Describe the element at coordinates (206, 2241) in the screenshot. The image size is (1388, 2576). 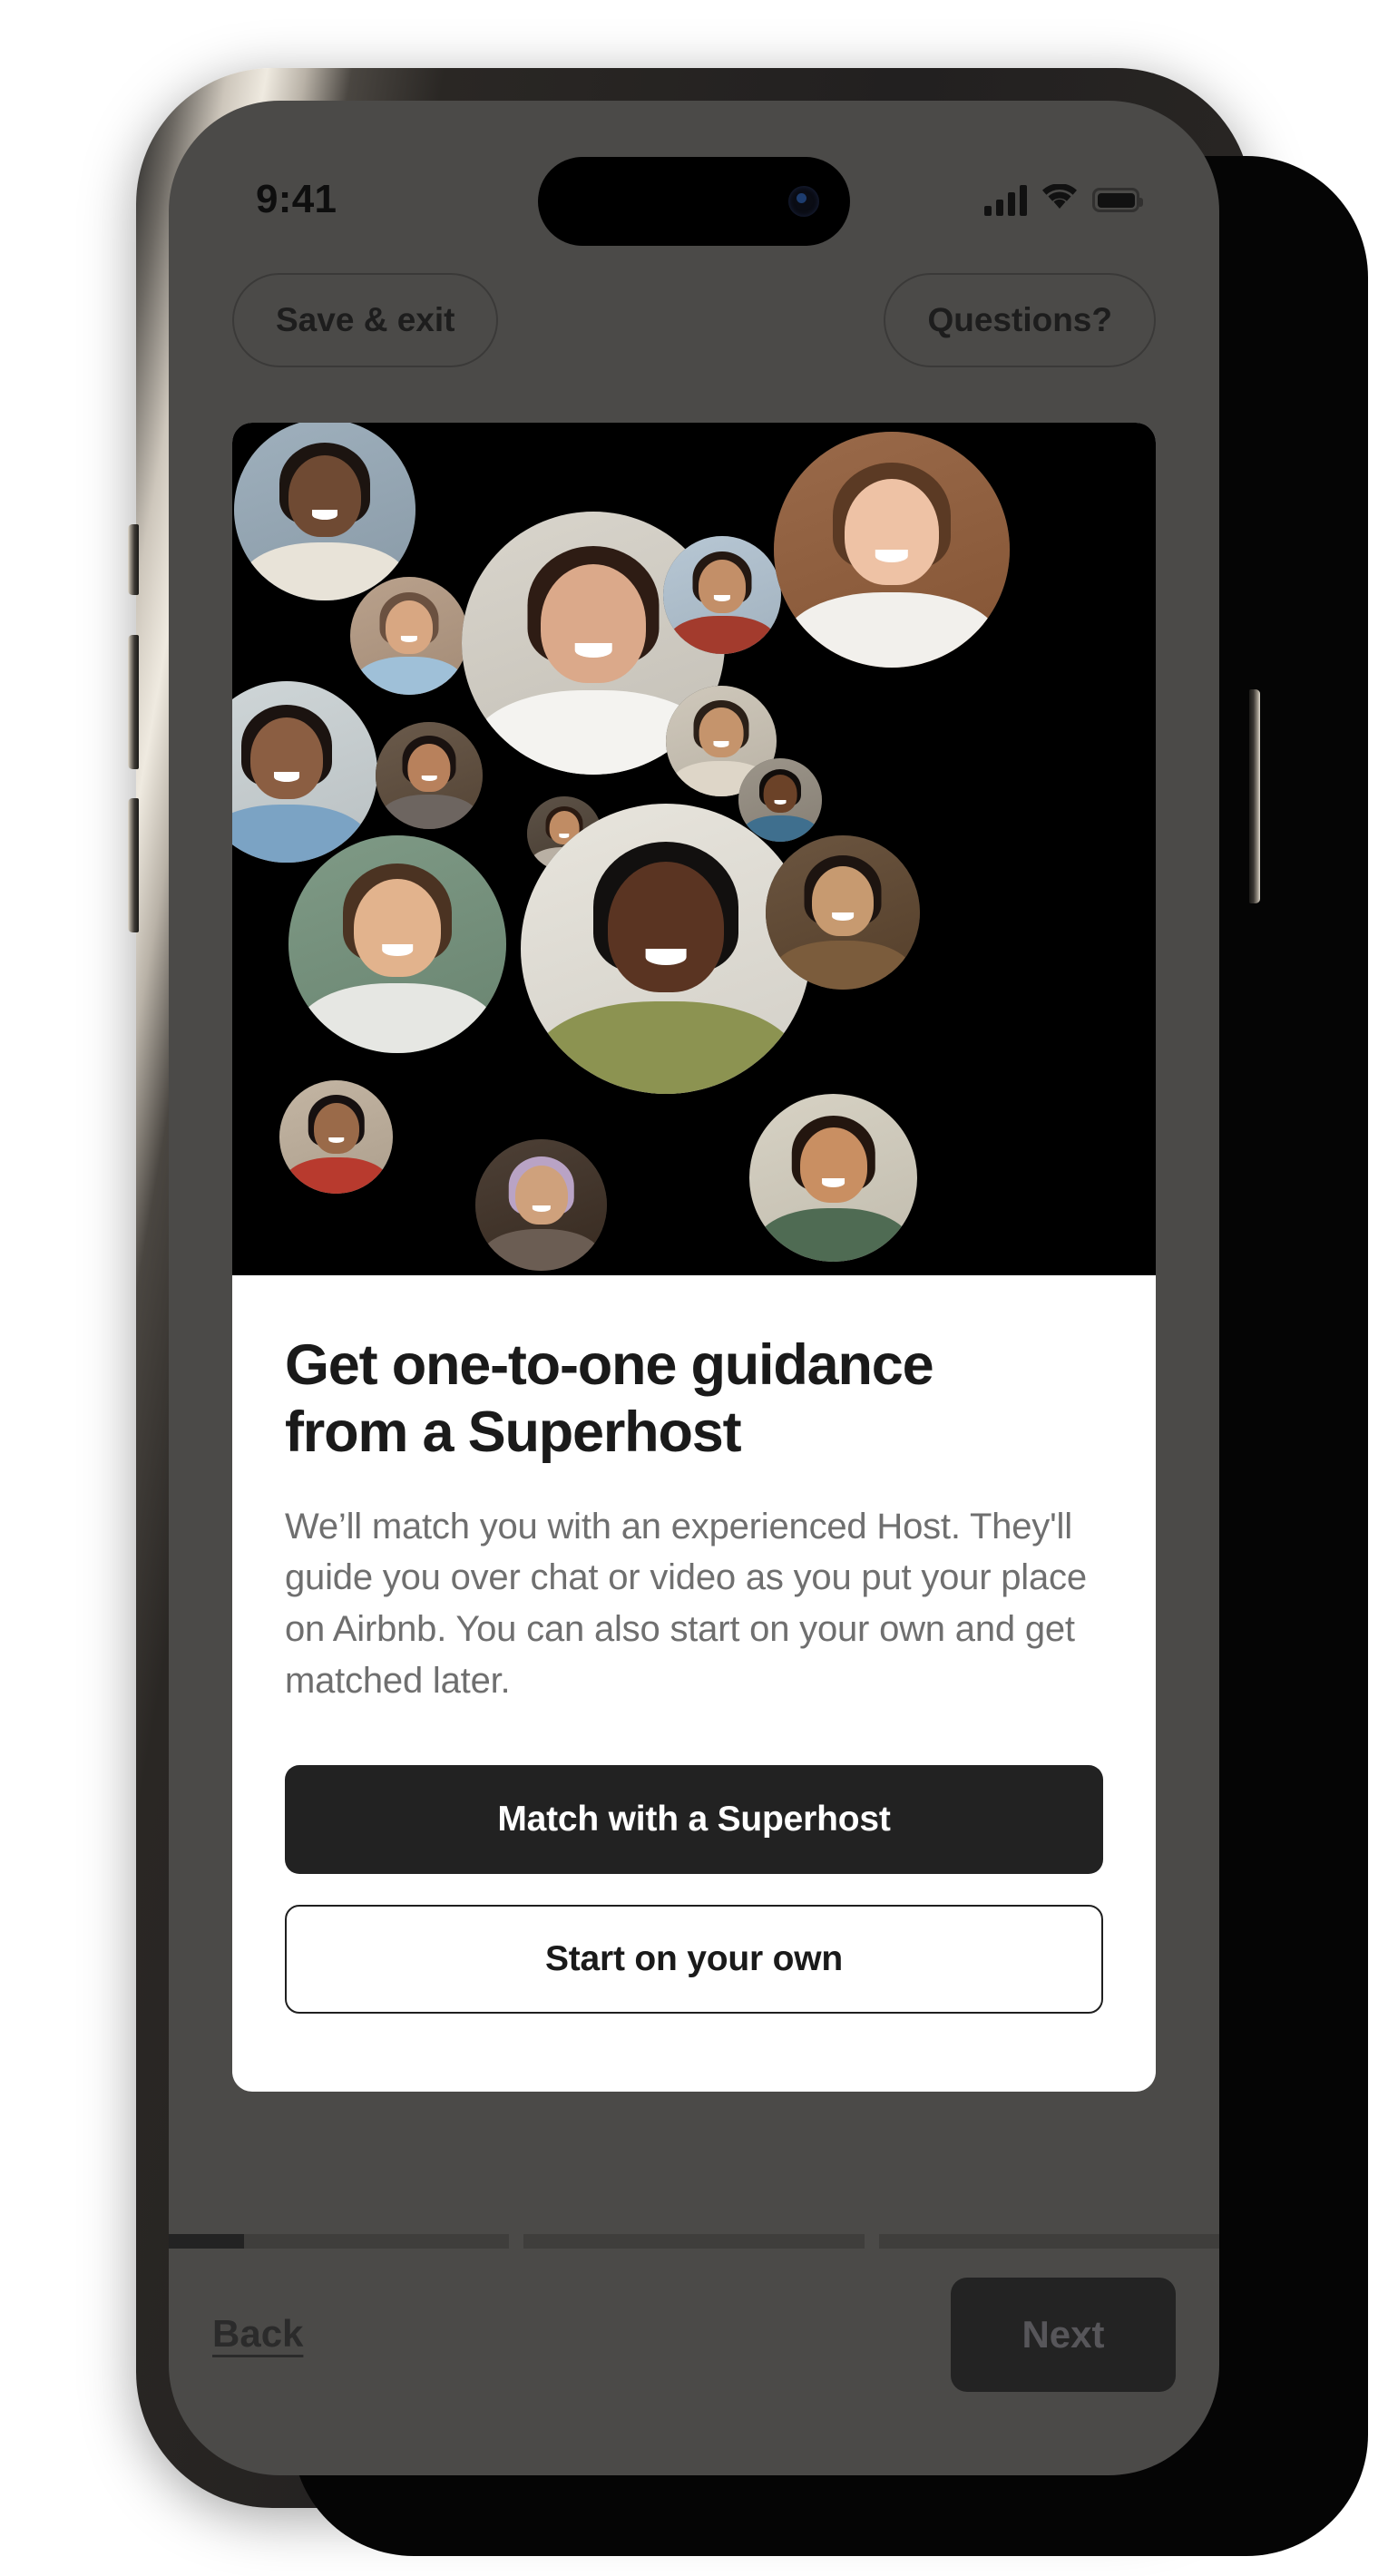
I see `progress-segment-1-fill` at that location.